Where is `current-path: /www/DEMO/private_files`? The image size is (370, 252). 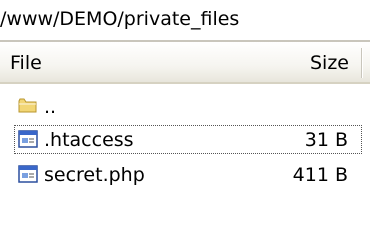
current-path: /www/DEMO/private_files is located at coordinates (120, 19).